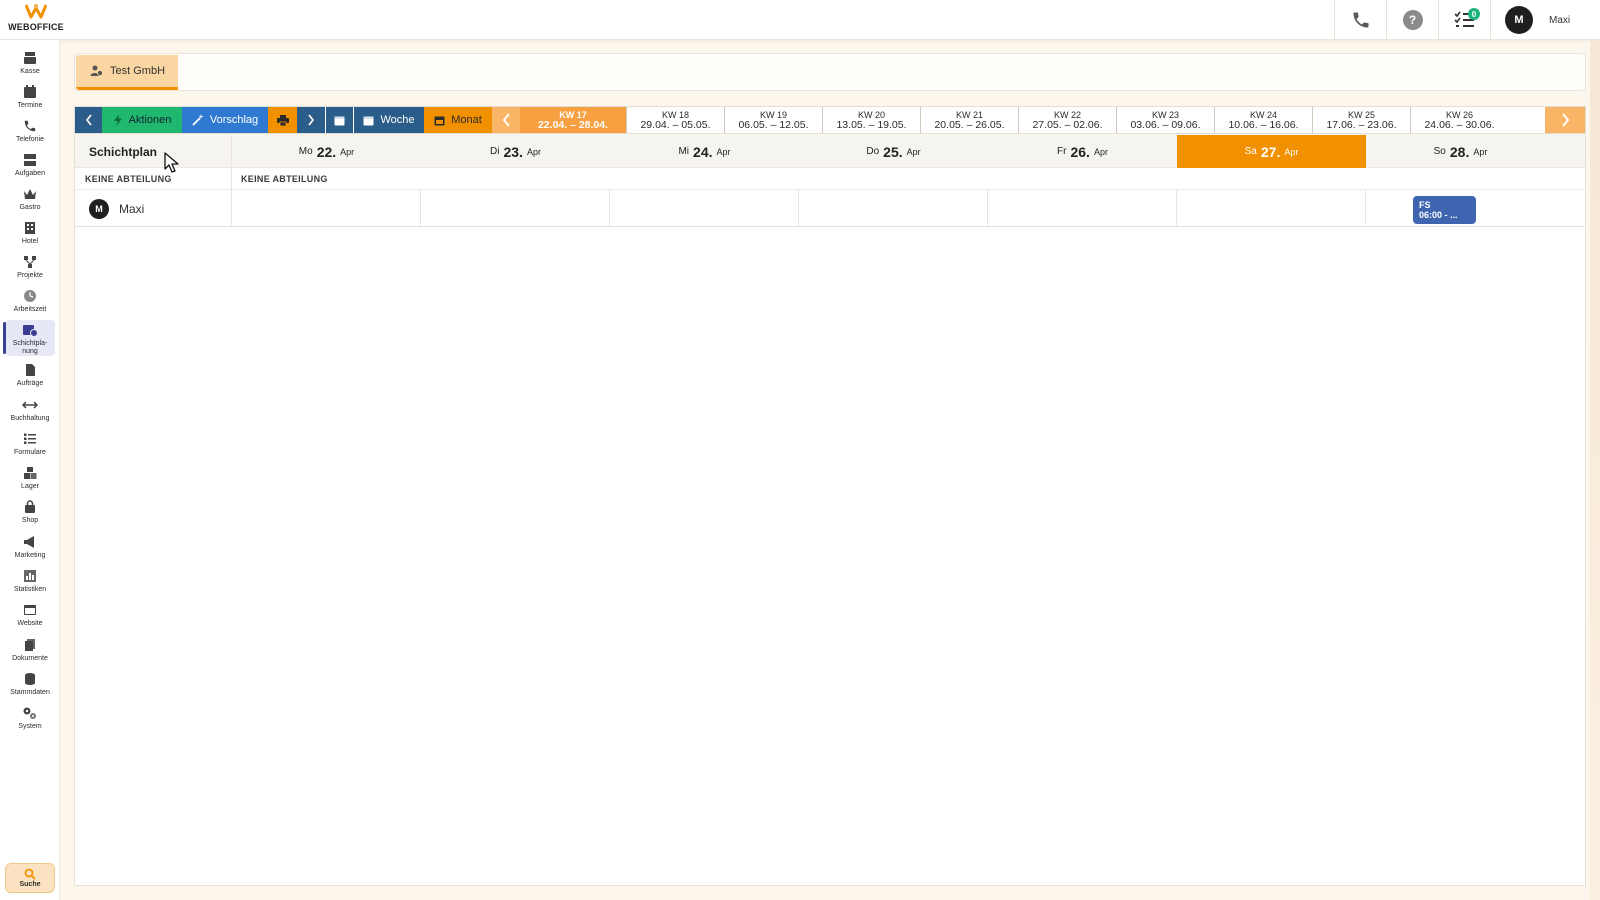 This screenshot has width=1600, height=900. I want to click on employee-name: Maxi, so click(132, 209).